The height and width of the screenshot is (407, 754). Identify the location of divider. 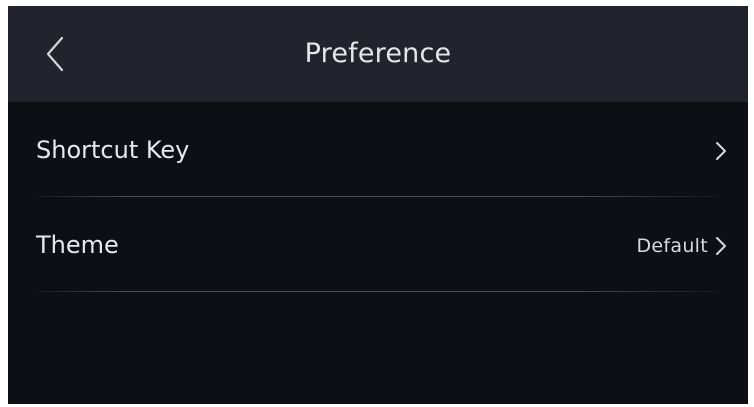
(378, 291).